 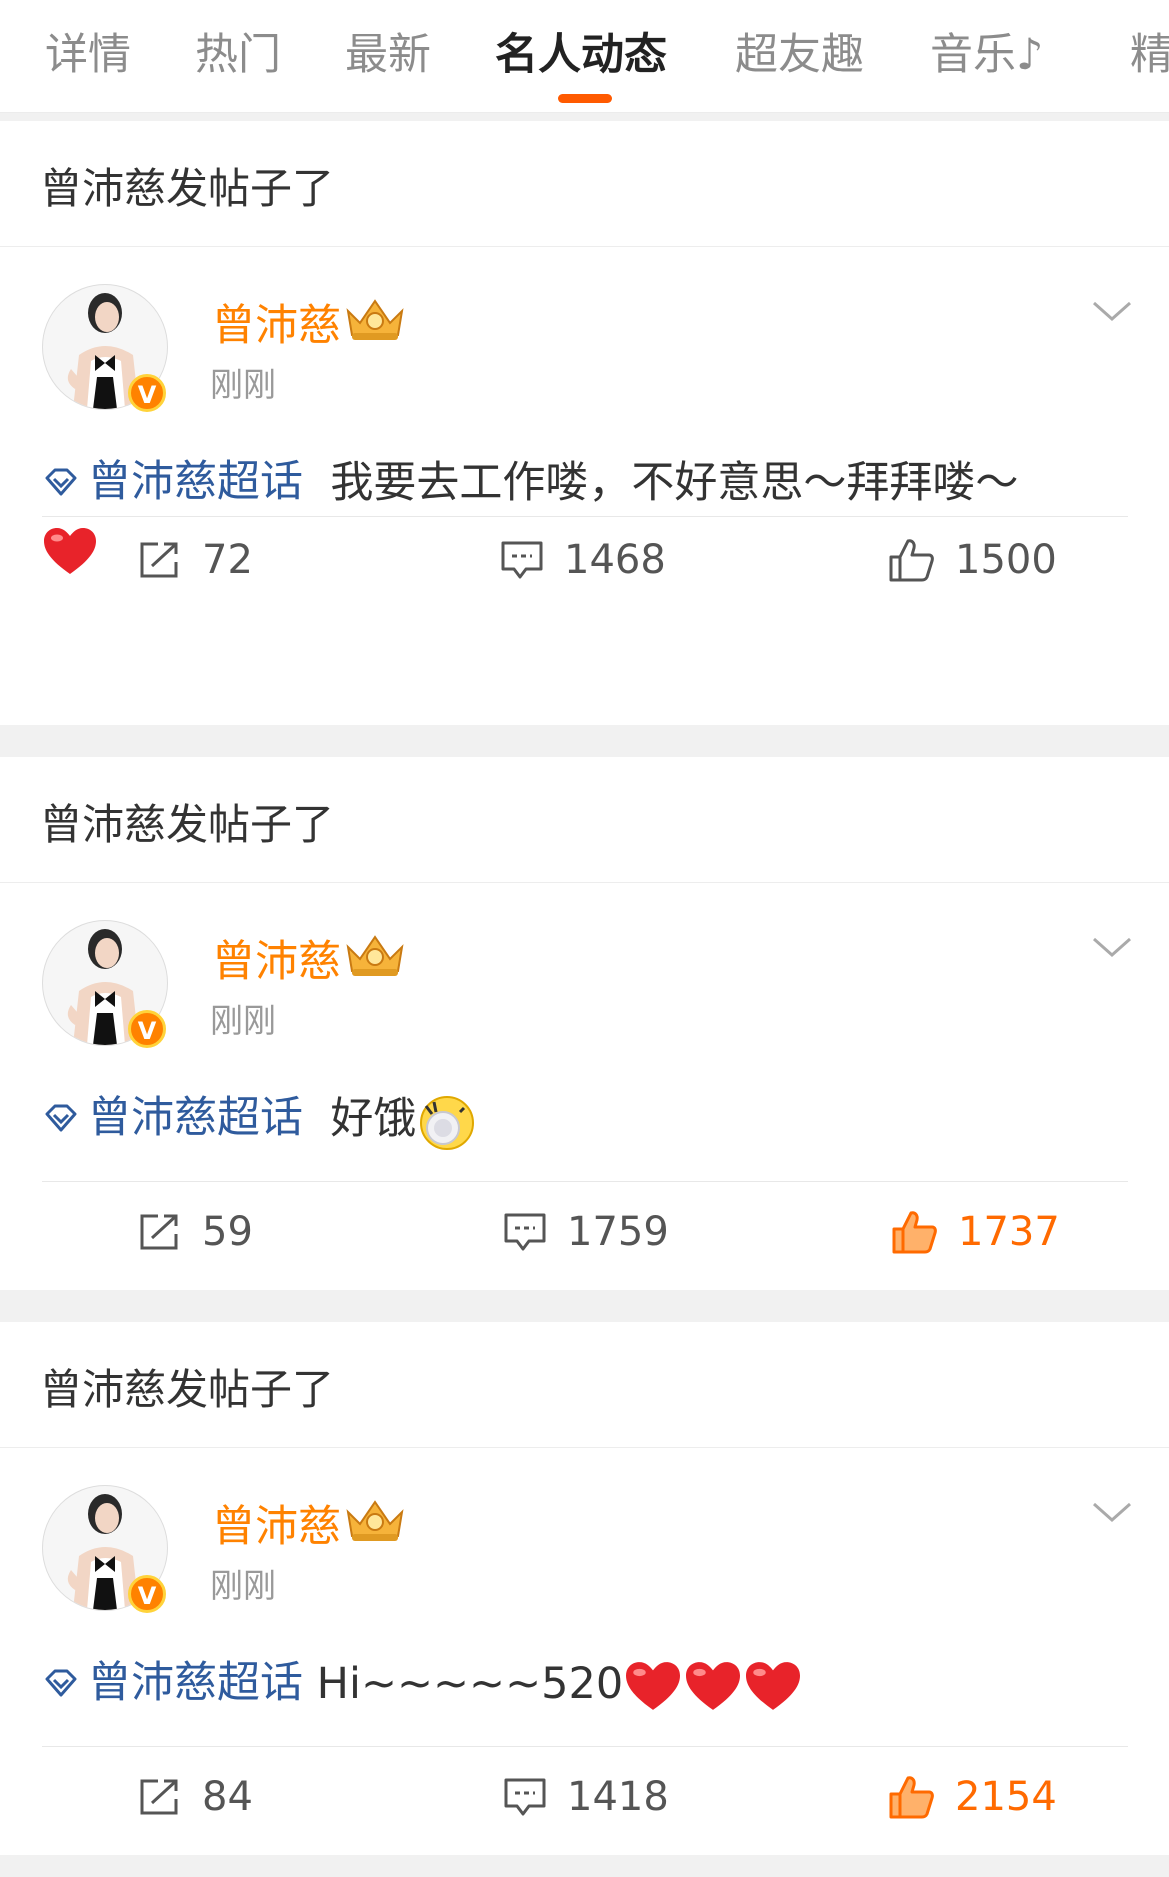 I want to click on comment-button: 1468, so click(x=583, y=560).